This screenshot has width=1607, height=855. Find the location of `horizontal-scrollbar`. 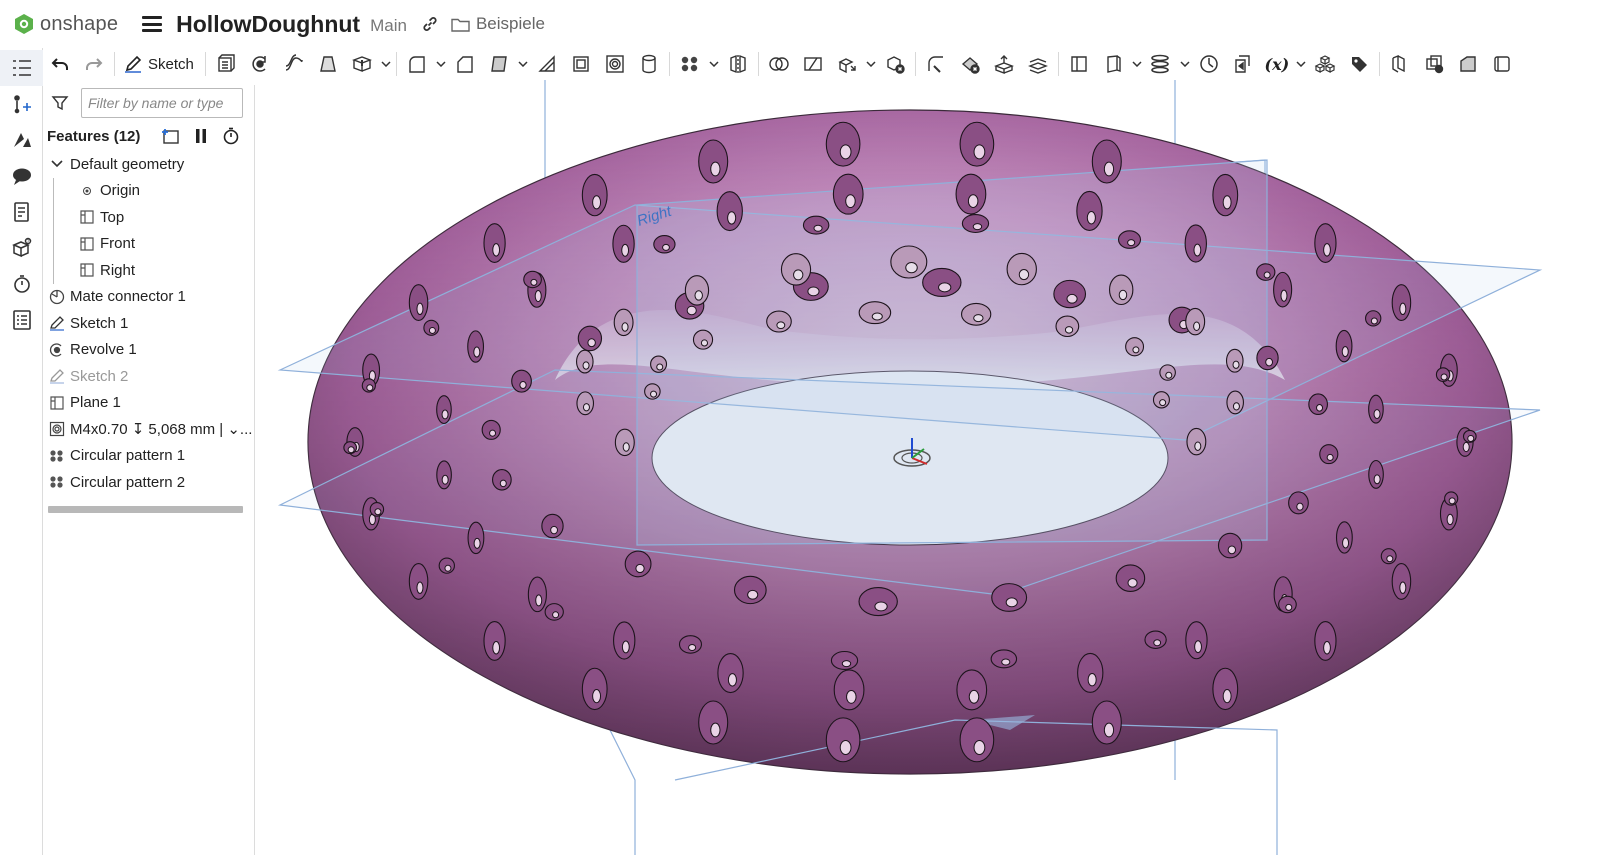

horizontal-scrollbar is located at coordinates (145, 509).